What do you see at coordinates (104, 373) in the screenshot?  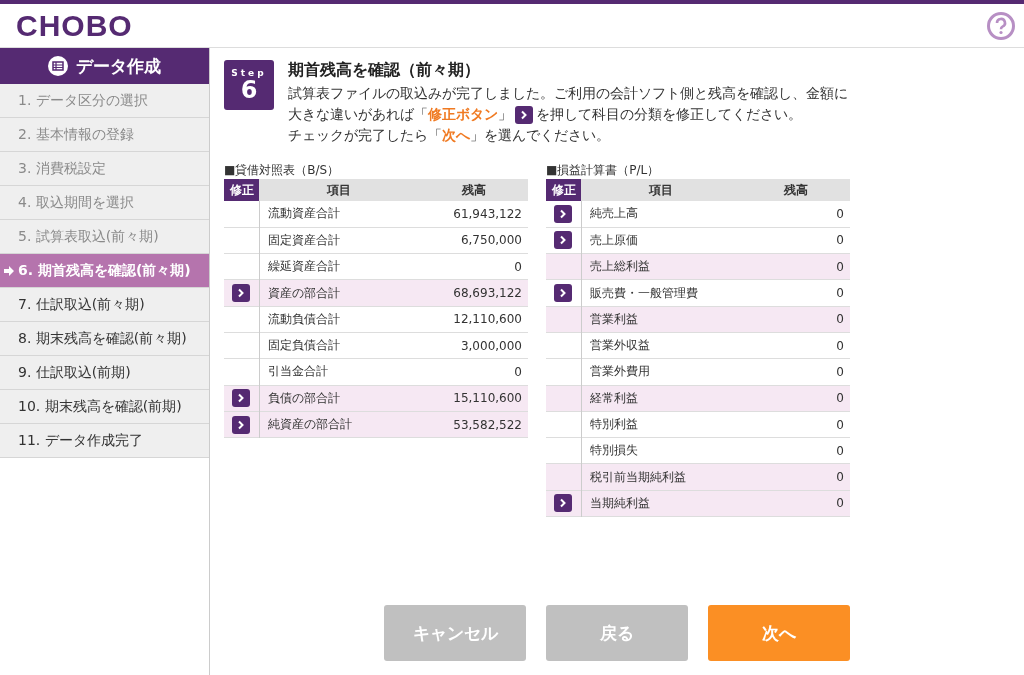 I see `sidebar-item: 9. 仕訳取込(前期)` at bounding box center [104, 373].